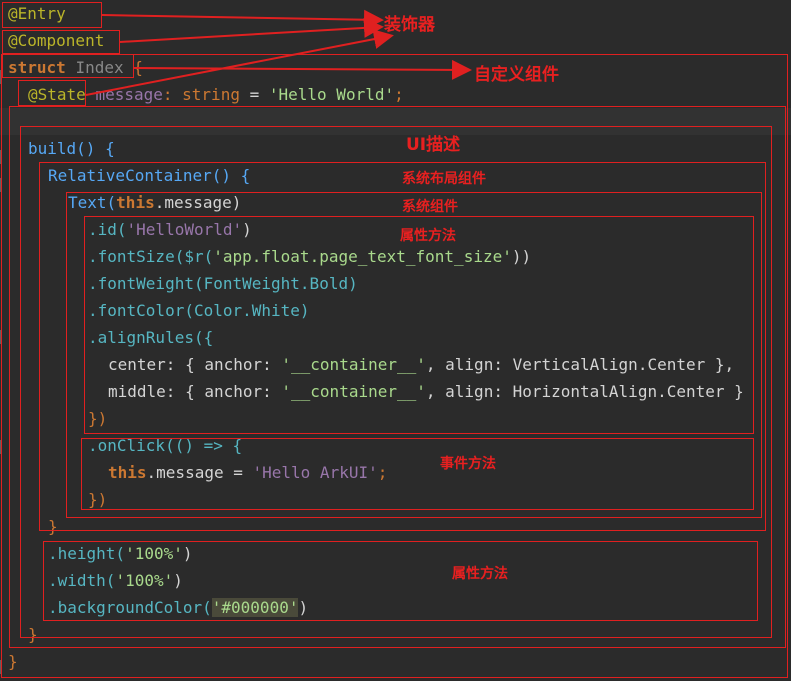 This screenshot has width=791, height=681. Describe the element at coordinates (242, 19) in the screenshot. I see `arrow-entry` at that location.